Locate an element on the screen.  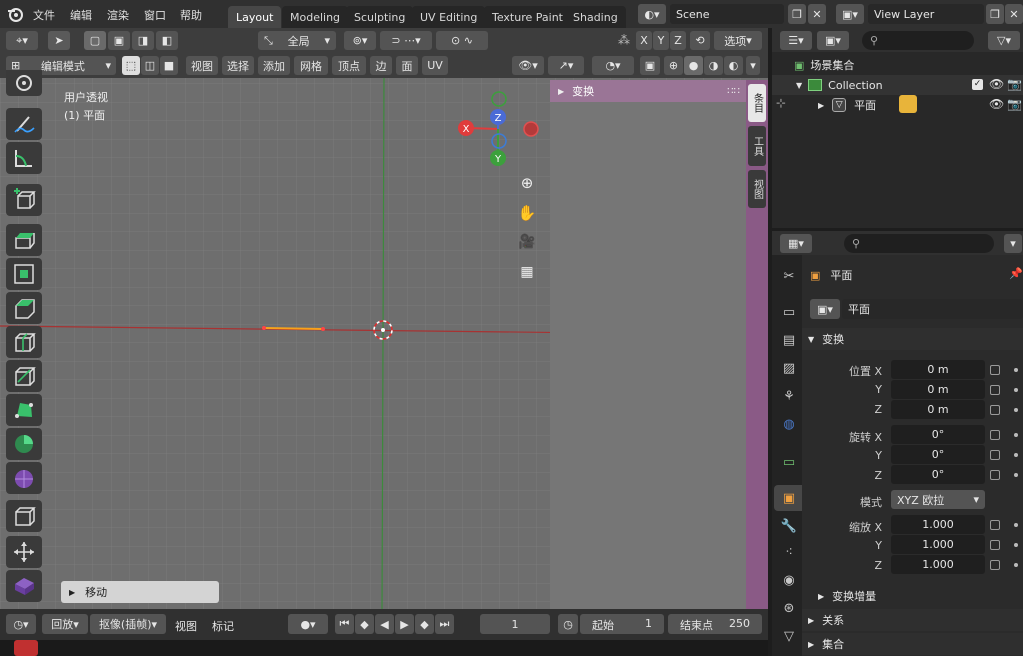
rendered-shading-icon: ◐ is located at coordinates (733, 65).